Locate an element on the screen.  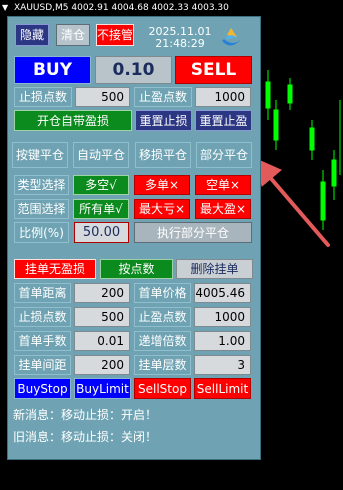
hide-button: 隐藏 is located at coordinates (32, 35).